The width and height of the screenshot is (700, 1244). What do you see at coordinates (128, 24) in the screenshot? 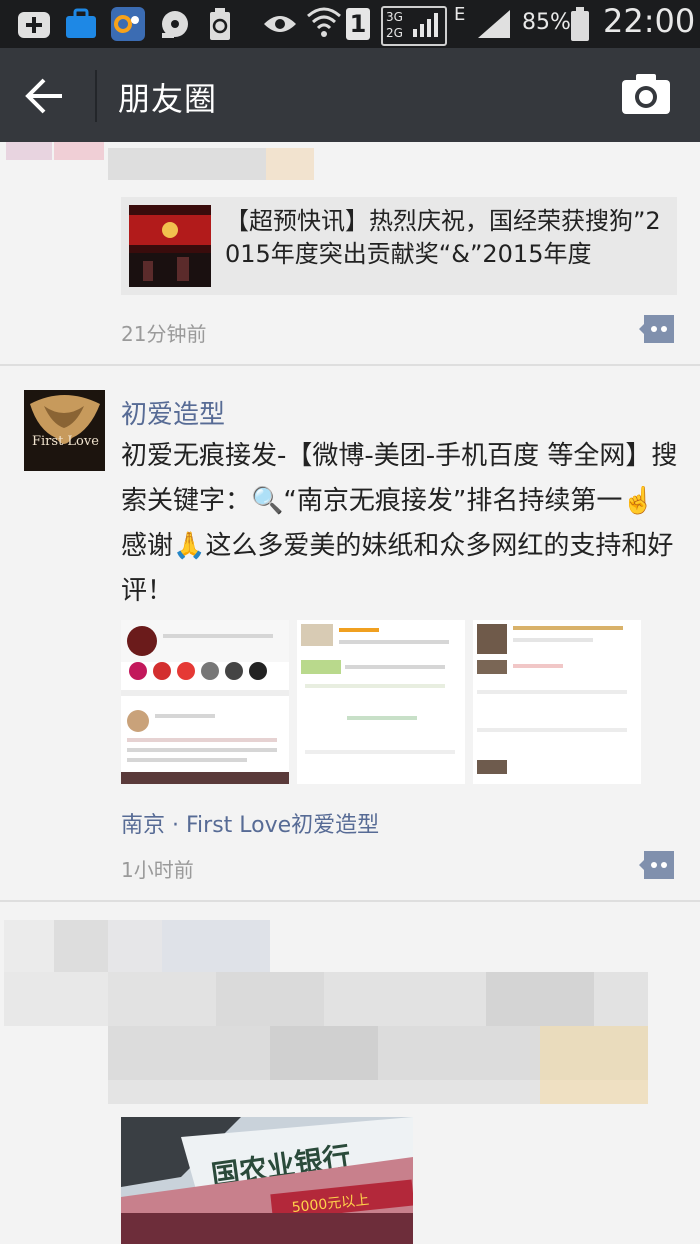
I see `app-notification-icon` at bounding box center [128, 24].